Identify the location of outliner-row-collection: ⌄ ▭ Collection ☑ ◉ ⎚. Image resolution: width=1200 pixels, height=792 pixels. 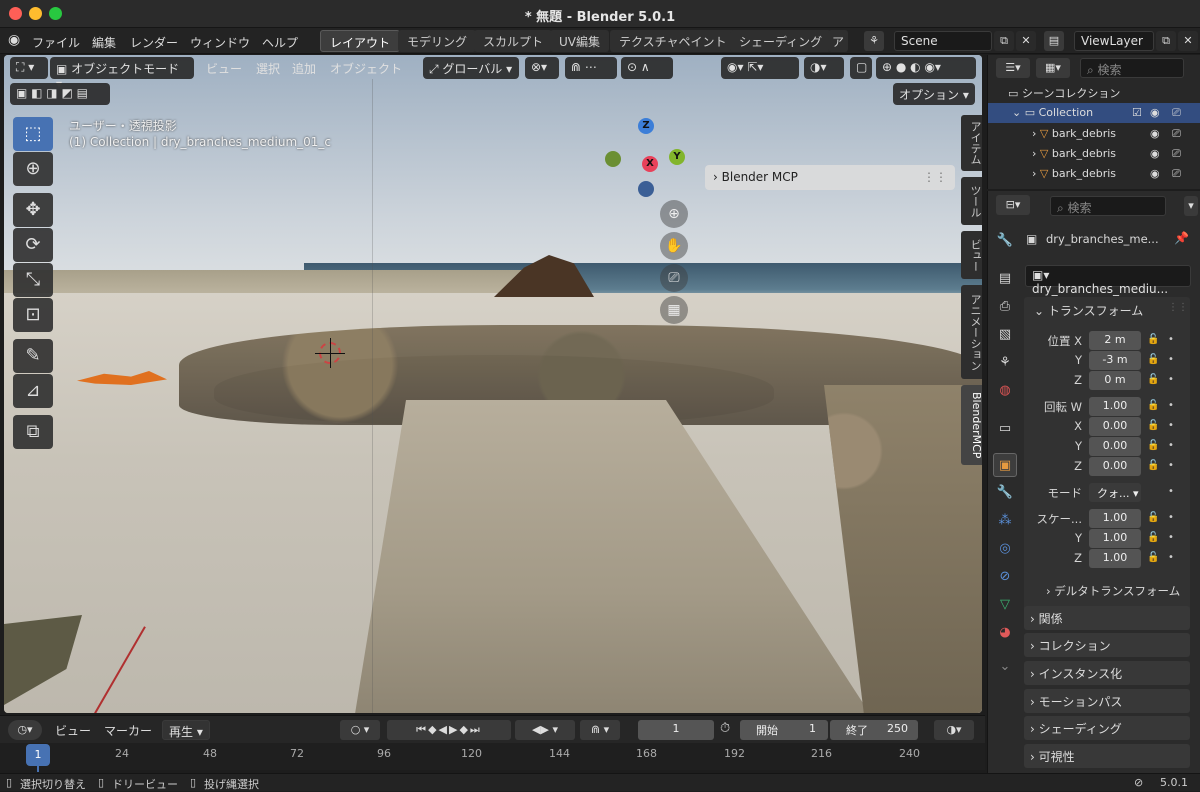
(1094, 113).